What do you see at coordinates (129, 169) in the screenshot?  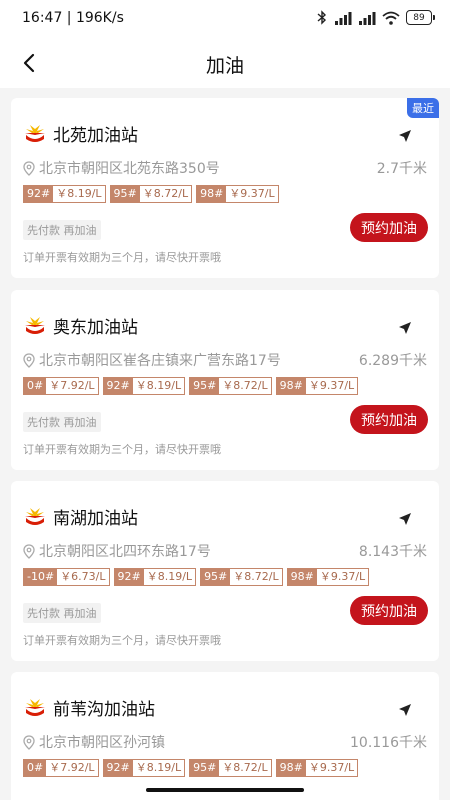 I see `station-address: 北京市朝阳区北苑东路350号` at bounding box center [129, 169].